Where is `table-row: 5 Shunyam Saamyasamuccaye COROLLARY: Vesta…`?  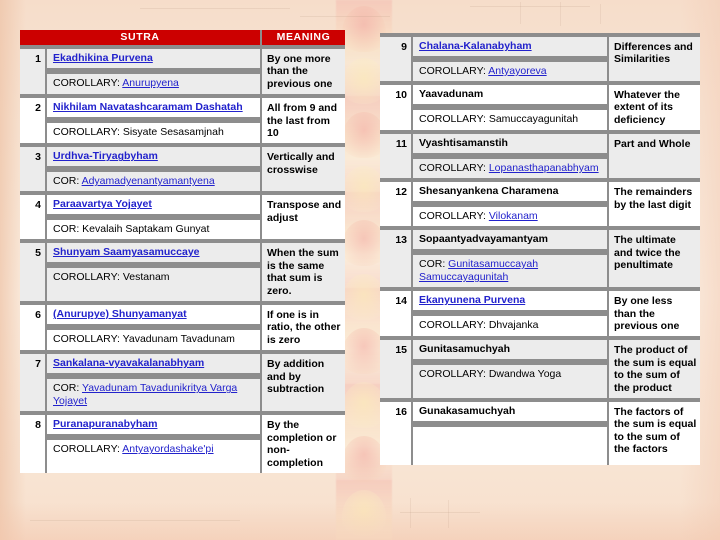
table-row: 5 Shunyam Saamyasamuccaye COROLLARY: Vesta… is located at coordinates (182, 272).